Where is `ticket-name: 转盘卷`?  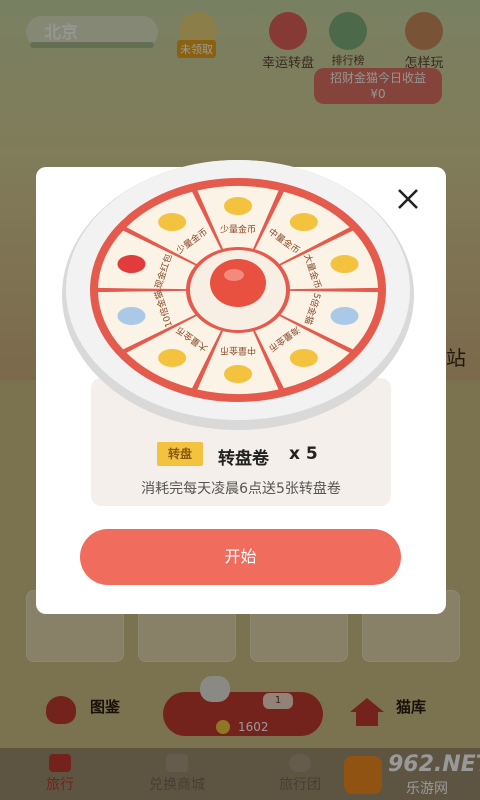
ticket-name: 转盘卷 is located at coordinates (243, 459).